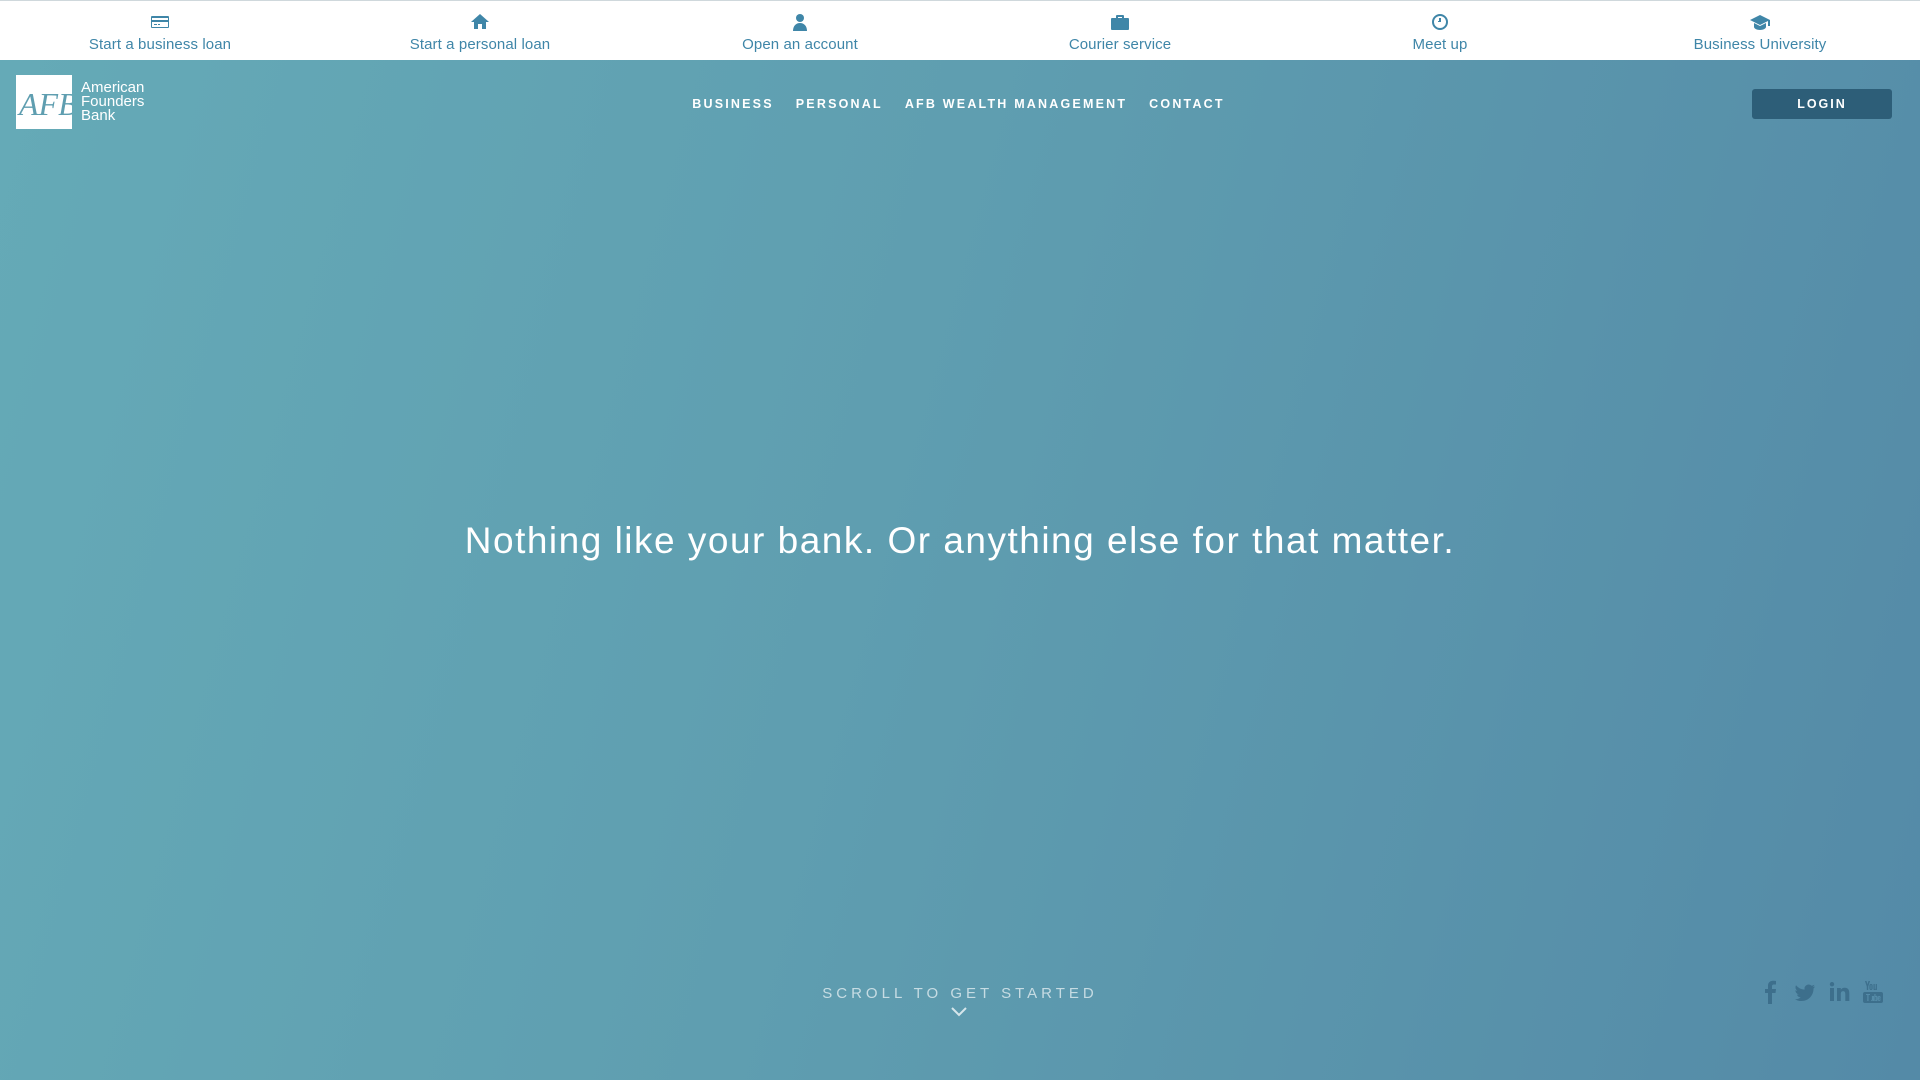 The width and height of the screenshot is (1920, 1080). What do you see at coordinates (1120, 44) in the screenshot?
I see `quick-link-label: Courier service` at bounding box center [1120, 44].